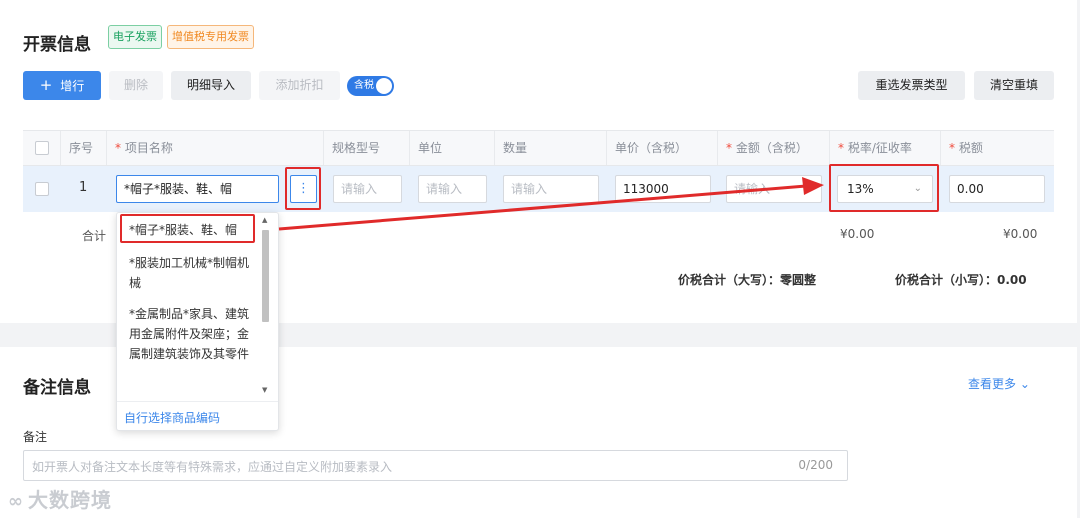  Describe the element at coordinates (35, 437) in the screenshot. I see `remark-field-label: 备注` at that location.